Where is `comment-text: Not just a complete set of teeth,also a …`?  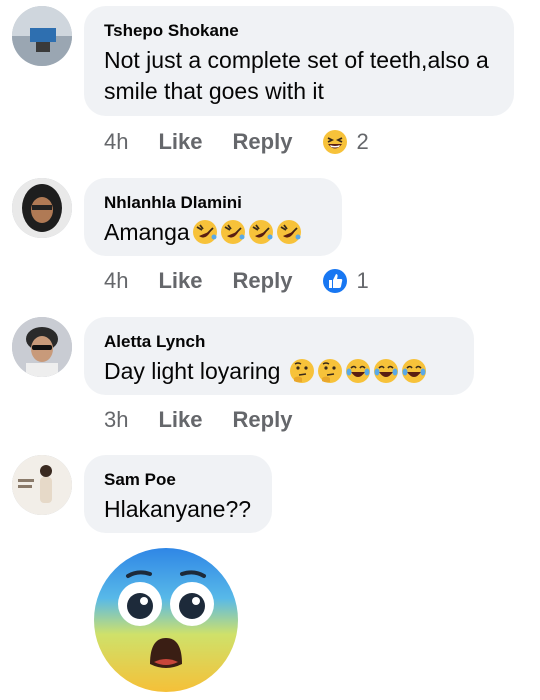
comment-text: Not just a complete set of teeth,also a … is located at coordinates (296, 75).